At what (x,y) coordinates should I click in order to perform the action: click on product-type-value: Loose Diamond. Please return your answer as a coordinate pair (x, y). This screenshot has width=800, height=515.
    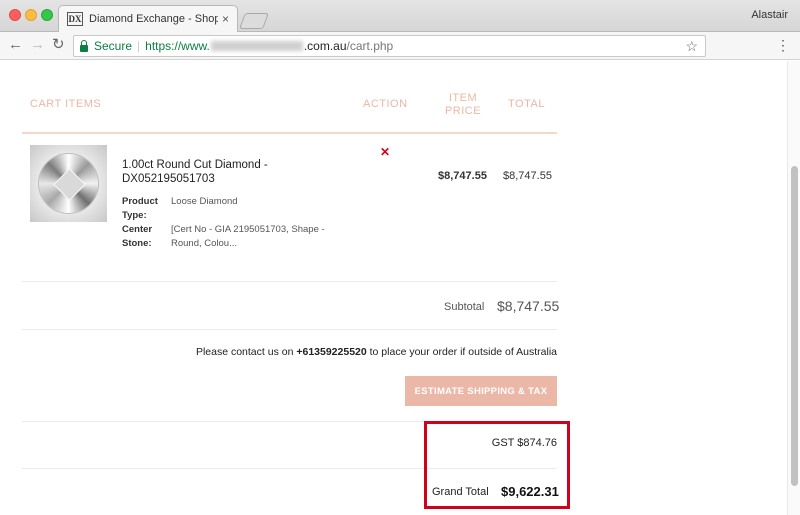
    Looking at the image, I should click on (204, 201).